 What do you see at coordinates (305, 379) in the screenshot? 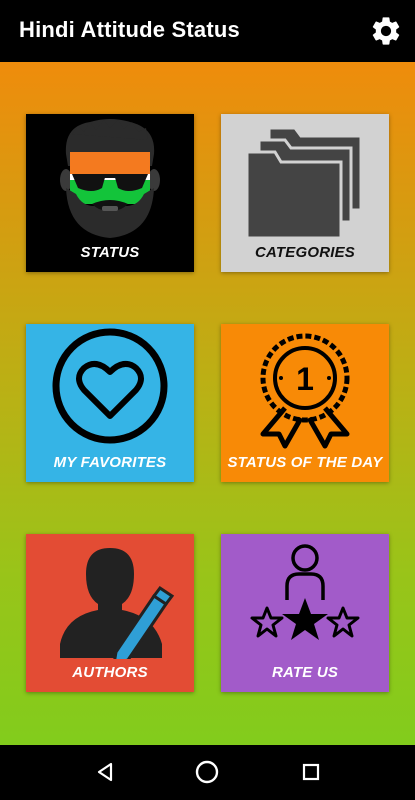
I see `badge-number: 1` at bounding box center [305, 379].